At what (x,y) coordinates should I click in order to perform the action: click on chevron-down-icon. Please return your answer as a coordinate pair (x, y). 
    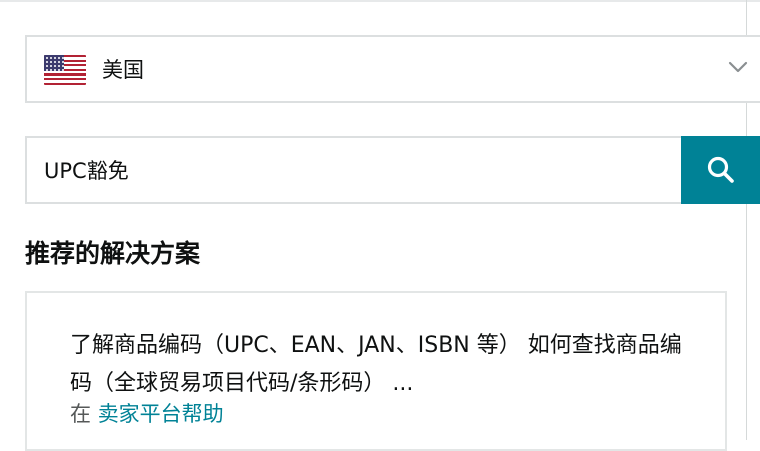
    Looking at the image, I should click on (738, 67).